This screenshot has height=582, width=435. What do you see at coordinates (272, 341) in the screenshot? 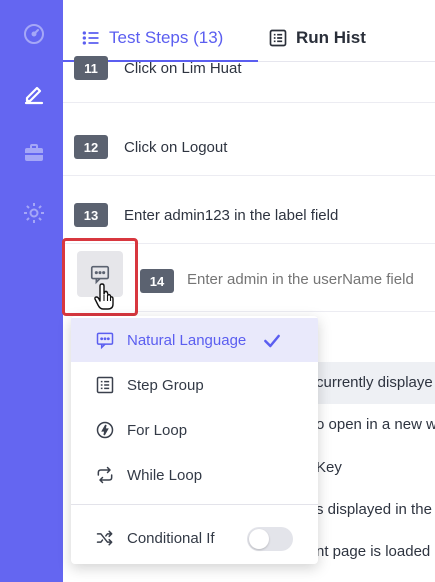
I see `check-icon` at bounding box center [272, 341].